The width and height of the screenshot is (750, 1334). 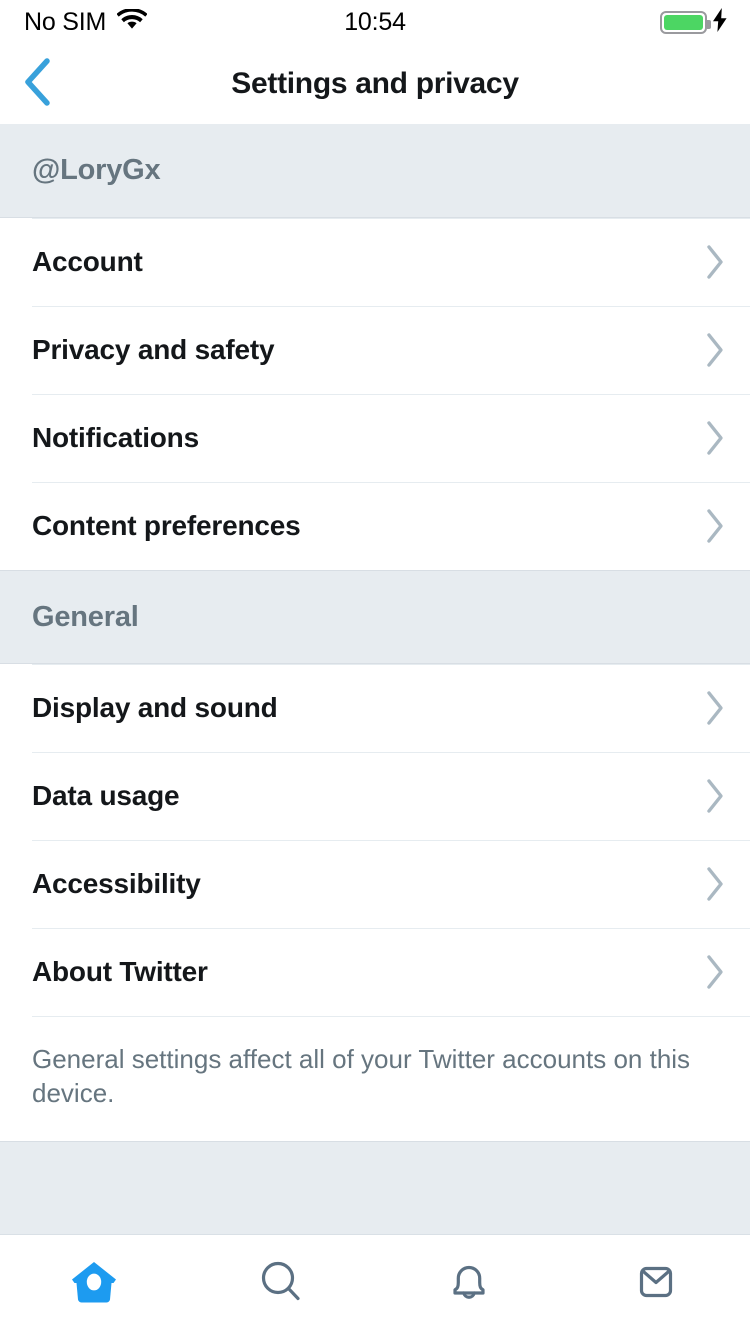 What do you see at coordinates (120, 971) in the screenshot?
I see `settings-row-label: About Twitter` at bounding box center [120, 971].